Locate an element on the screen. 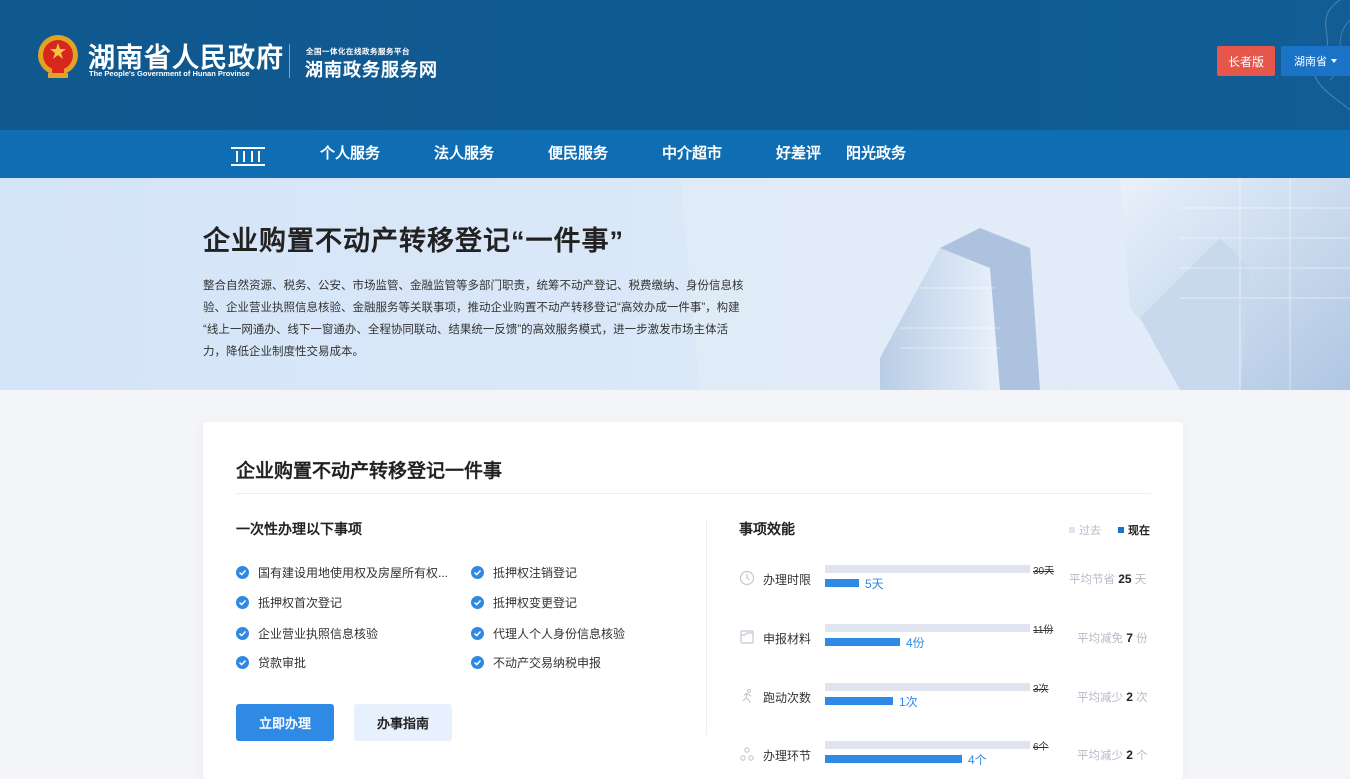 The image size is (1350, 779). caret-down-icon is located at coordinates (1334, 61).